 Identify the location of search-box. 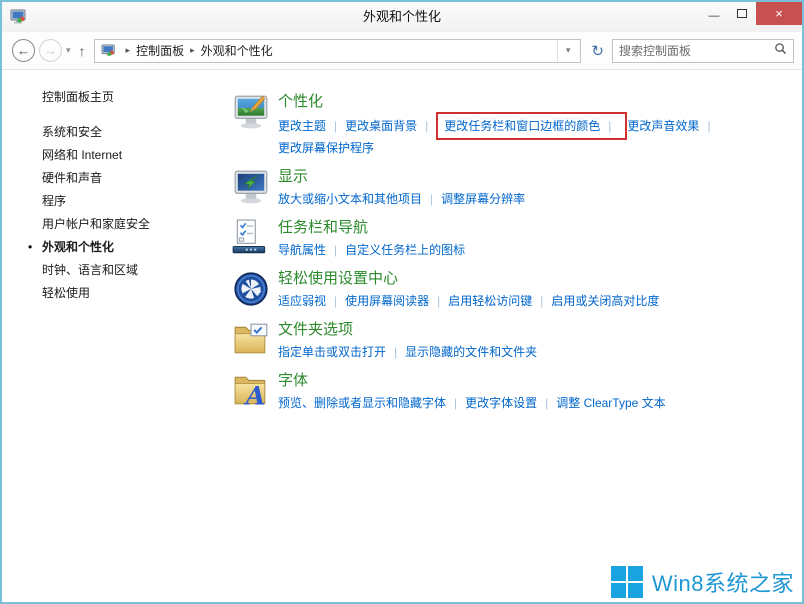
(703, 50).